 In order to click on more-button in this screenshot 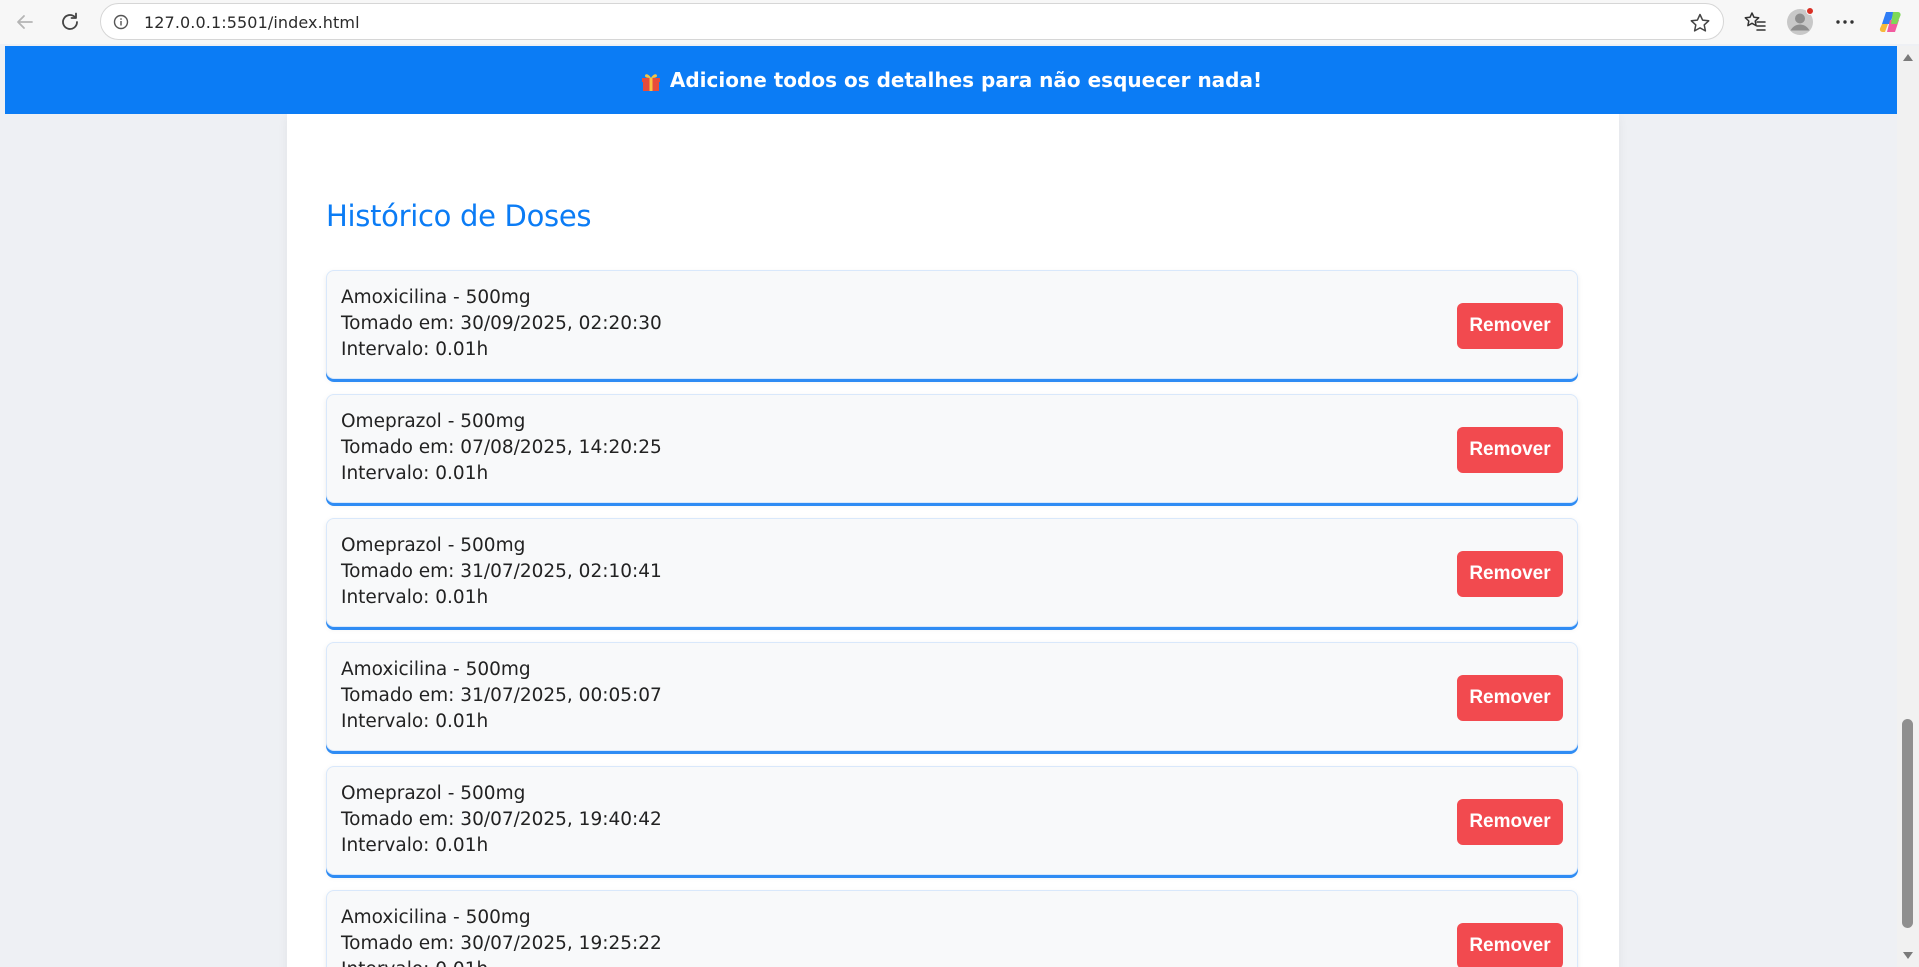, I will do `click(1845, 22)`.